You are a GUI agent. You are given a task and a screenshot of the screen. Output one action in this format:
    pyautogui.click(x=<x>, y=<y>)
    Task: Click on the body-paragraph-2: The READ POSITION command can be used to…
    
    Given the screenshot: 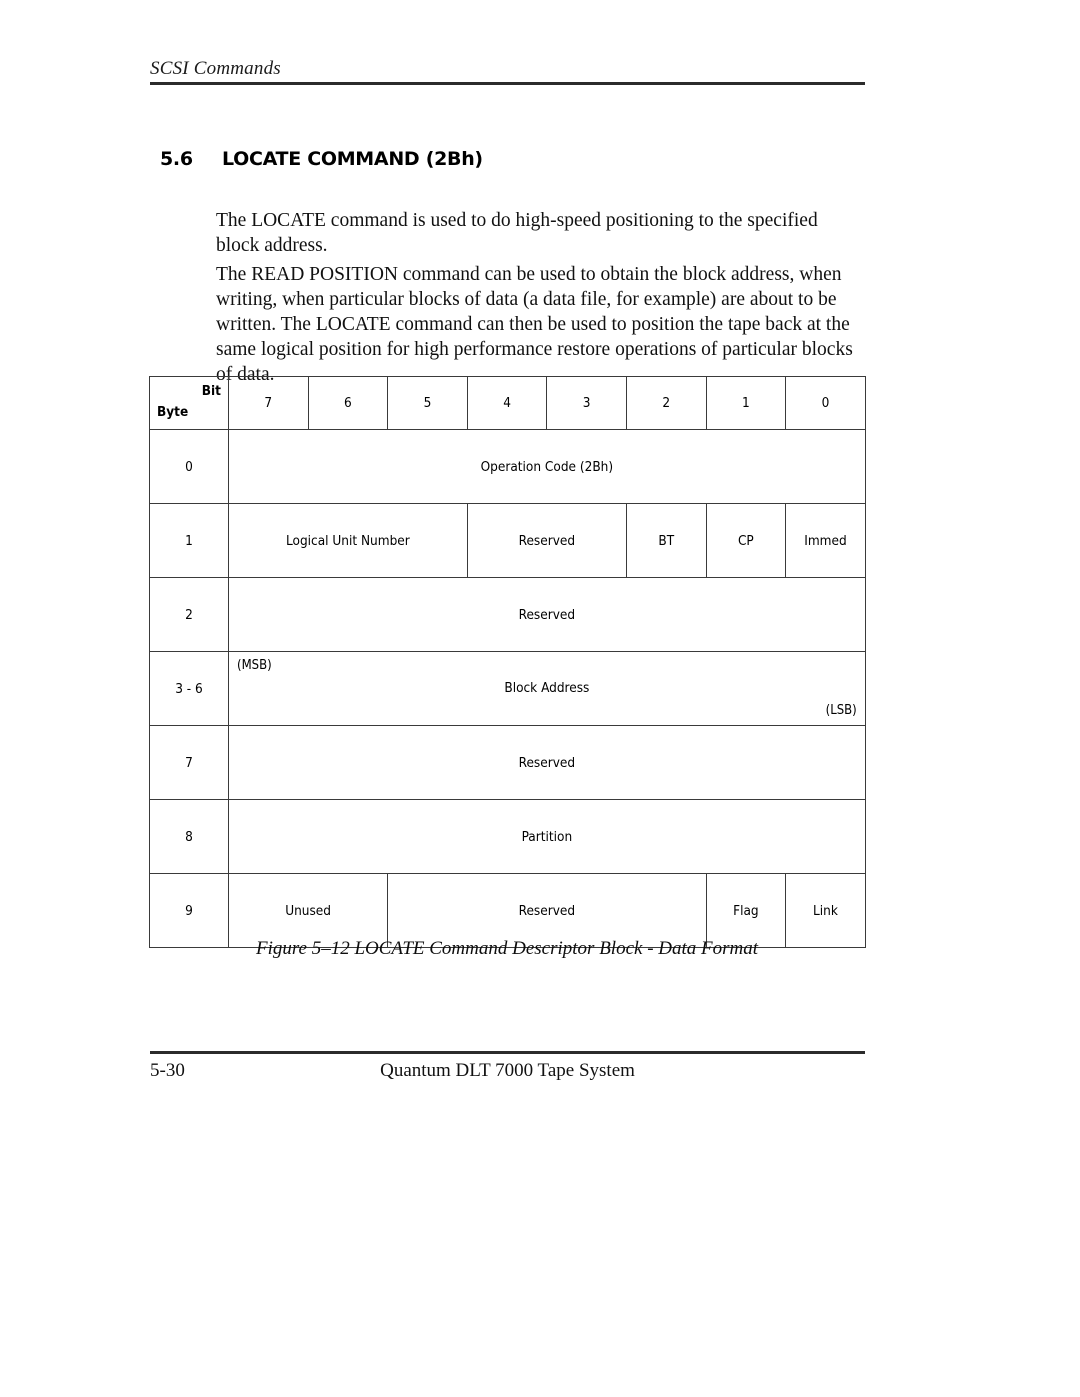 What is the action you would take?
    pyautogui.click(x=534, y=324)
    